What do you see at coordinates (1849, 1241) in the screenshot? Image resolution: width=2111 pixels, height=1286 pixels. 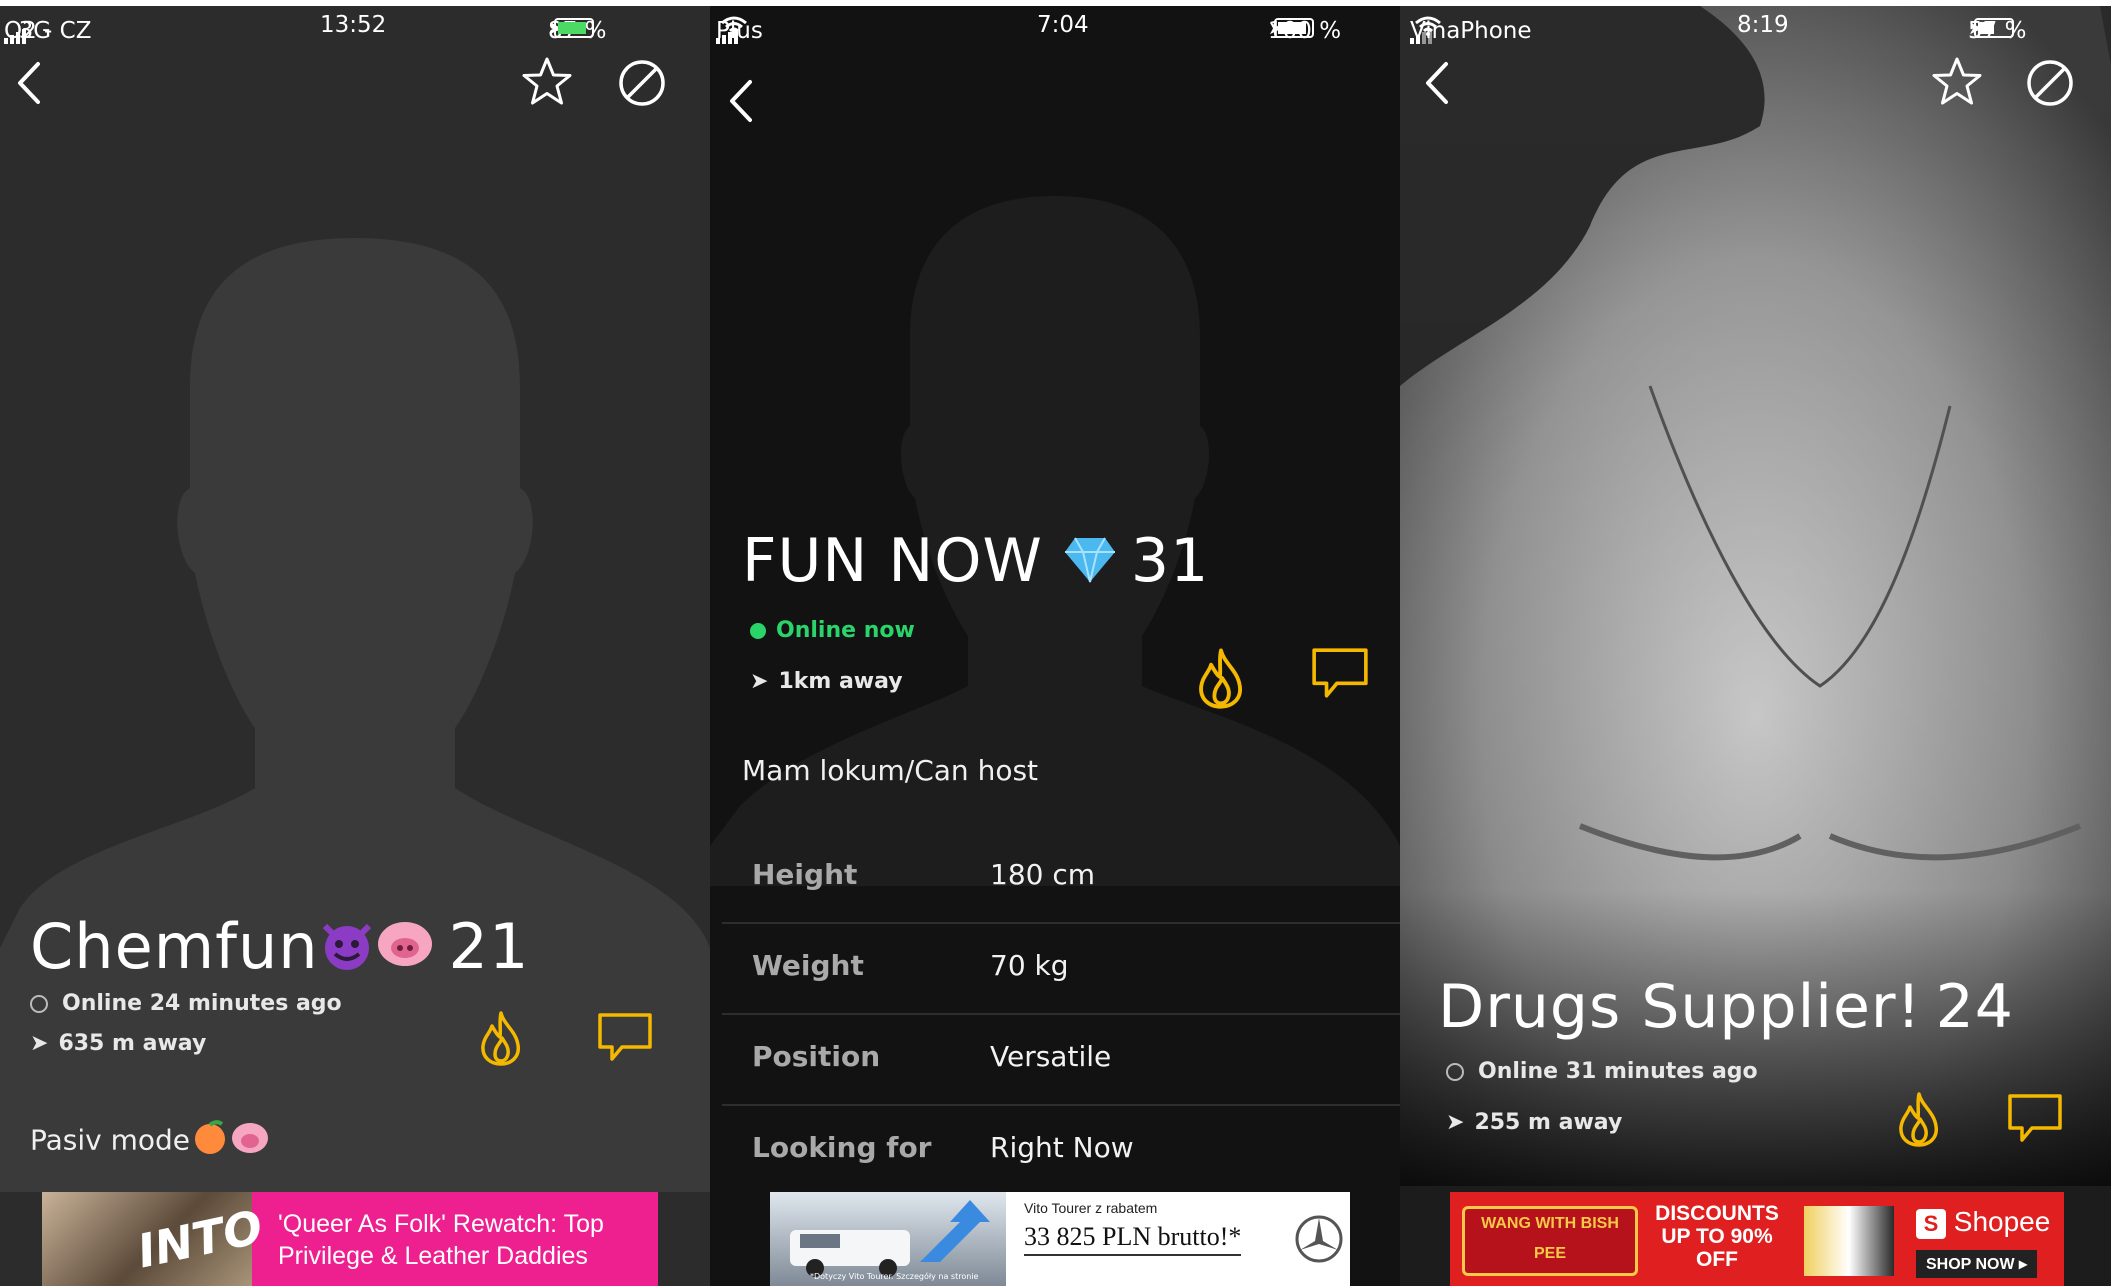 I see `ad-products-image` at bounding box center [1849, 1241].